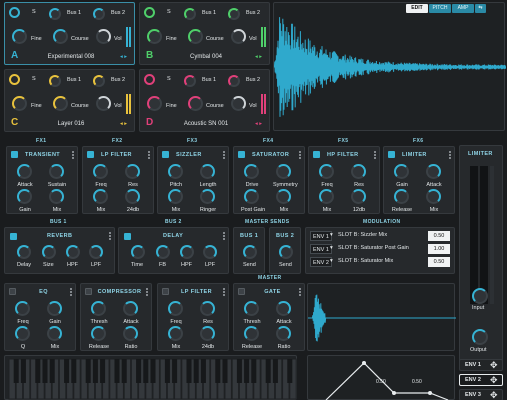 The height and width of the screenshot is (400, 507). I want to click on tab-pitch: PITCH, so click(440, 8).